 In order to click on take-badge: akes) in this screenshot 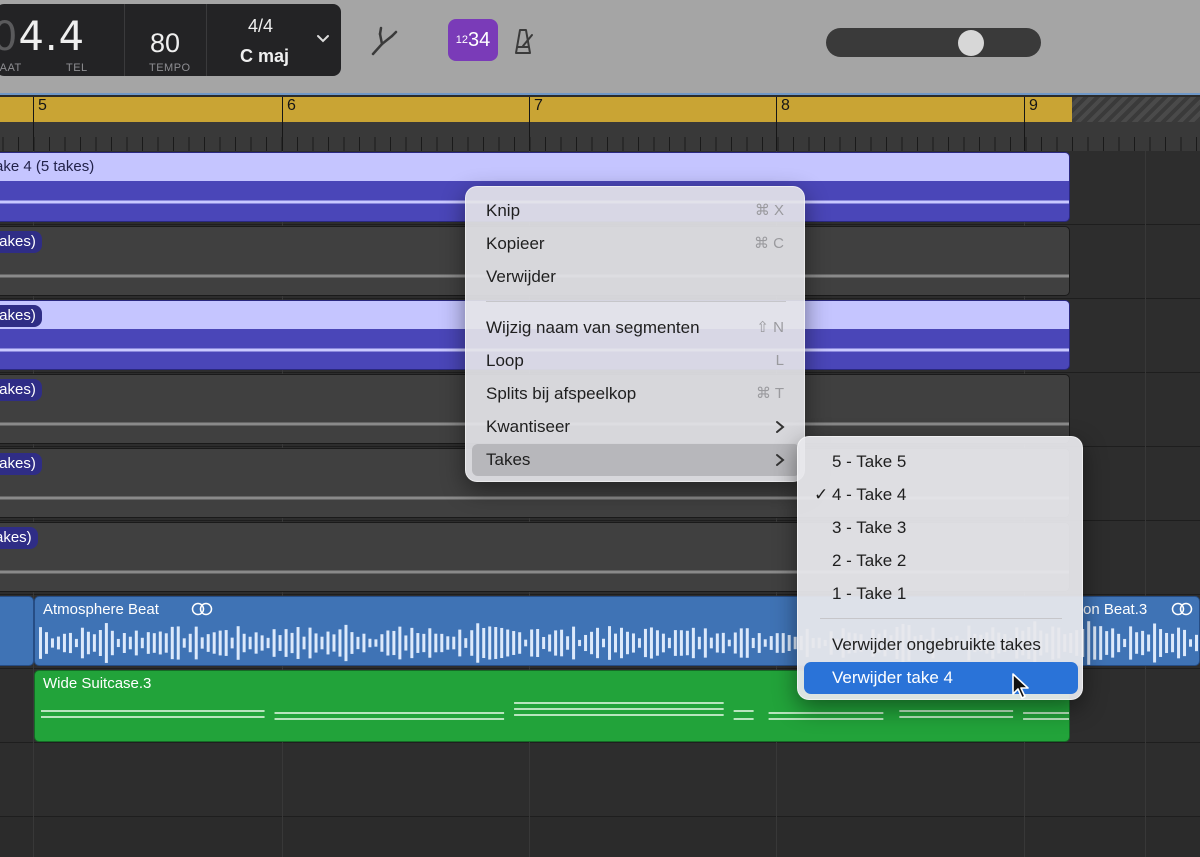, I will do `click(19, 538)`.